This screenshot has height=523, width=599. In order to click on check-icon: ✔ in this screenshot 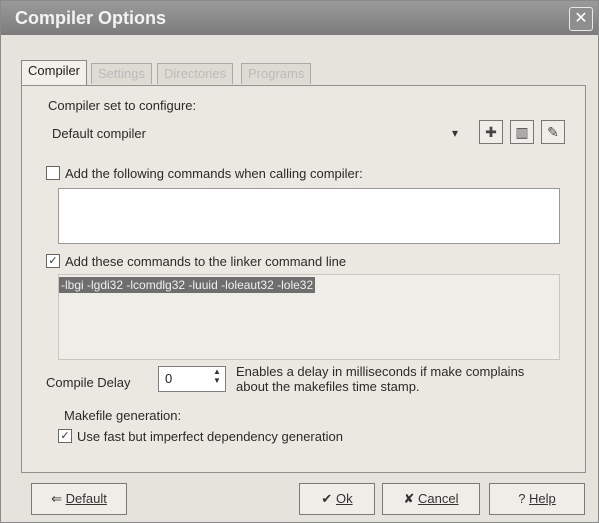, I will do `click(327, 498)`.